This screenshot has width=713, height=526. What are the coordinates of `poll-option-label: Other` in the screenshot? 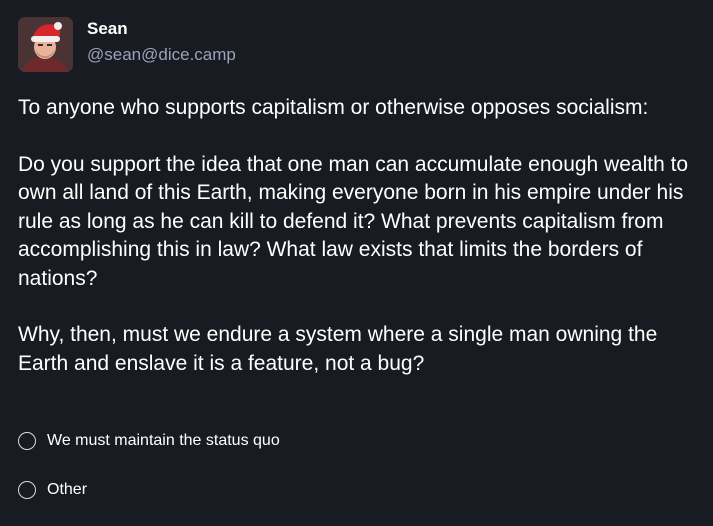 It's located at (67, 489).